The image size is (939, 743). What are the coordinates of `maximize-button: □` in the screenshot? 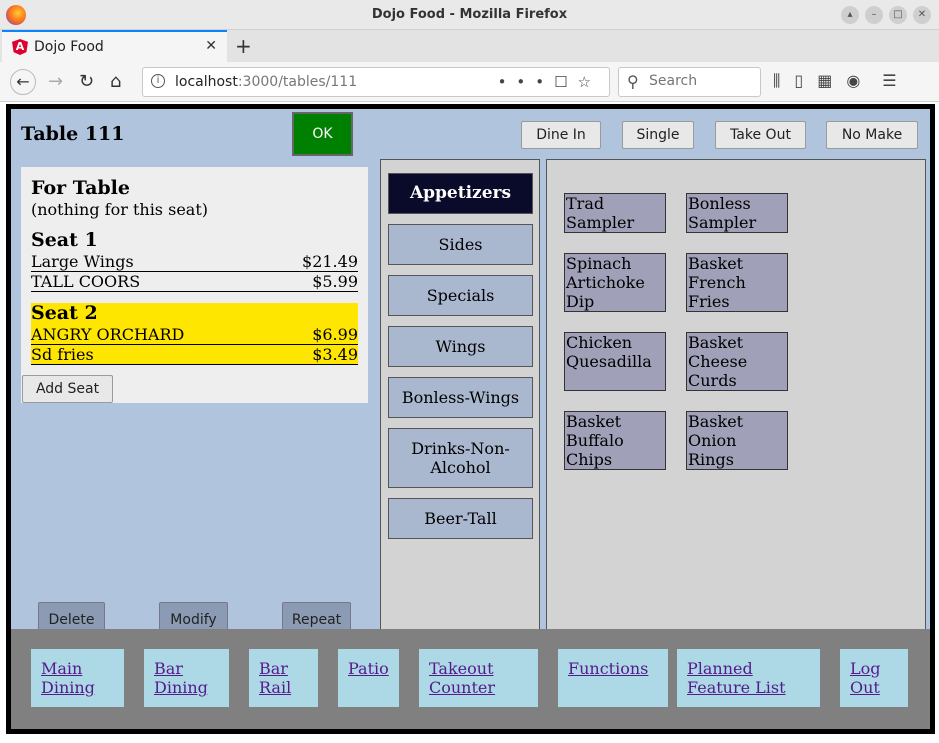 It's located at (898, 15).